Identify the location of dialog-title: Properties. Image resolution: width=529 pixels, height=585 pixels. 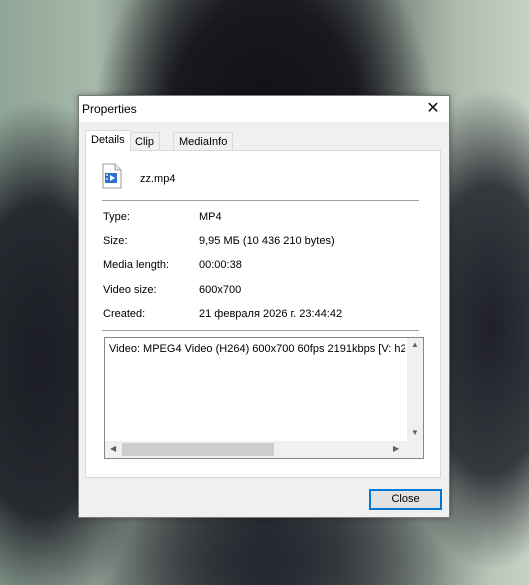
(109, 109).